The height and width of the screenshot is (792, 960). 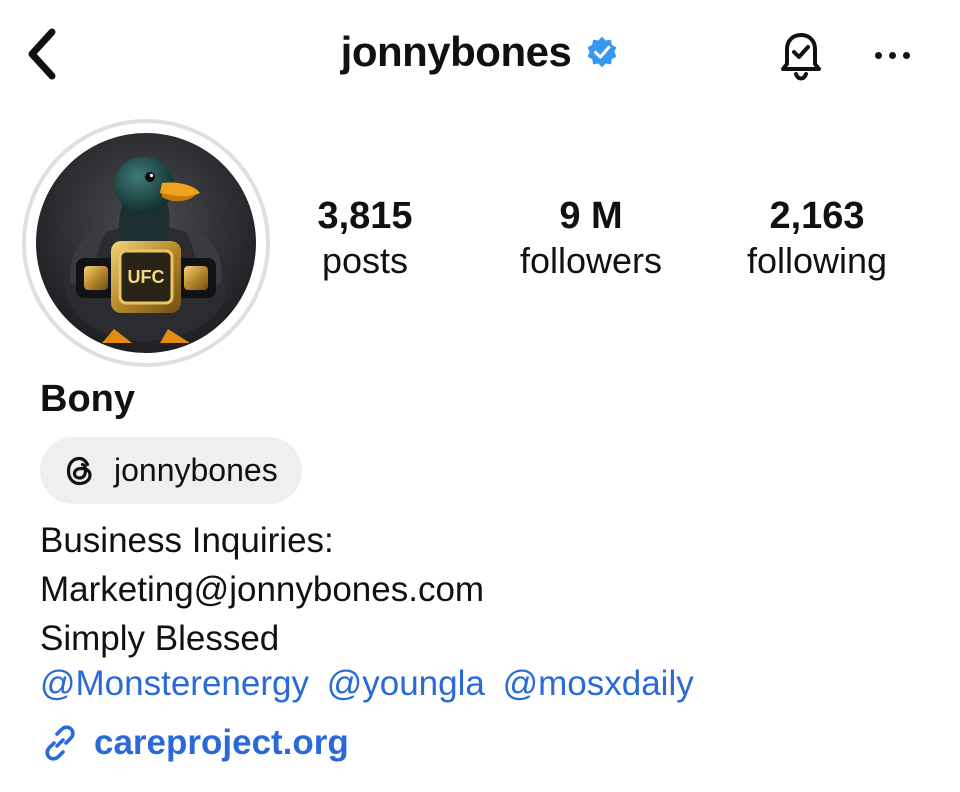 I want to click on notifications-button, so click(x=801, y=55).